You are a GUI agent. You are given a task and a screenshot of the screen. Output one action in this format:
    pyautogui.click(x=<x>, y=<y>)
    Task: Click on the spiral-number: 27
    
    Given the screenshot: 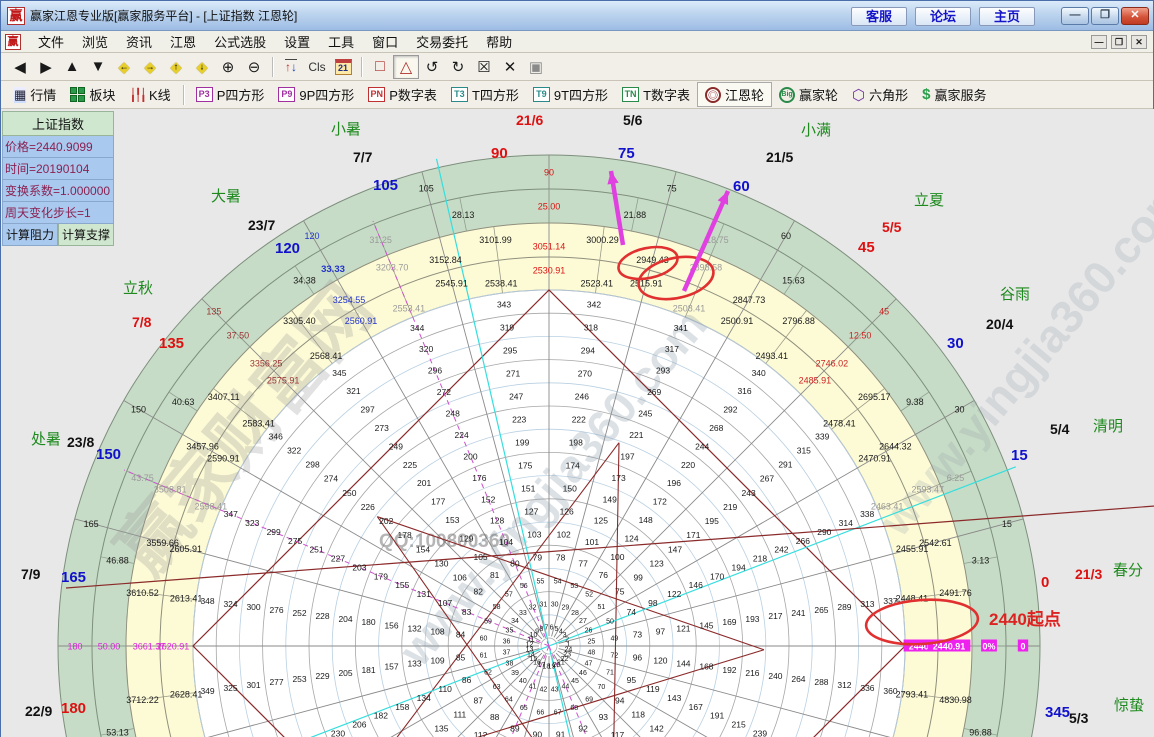 What is the action you would take?
    pyautogui.click(x=583, y=621)
    